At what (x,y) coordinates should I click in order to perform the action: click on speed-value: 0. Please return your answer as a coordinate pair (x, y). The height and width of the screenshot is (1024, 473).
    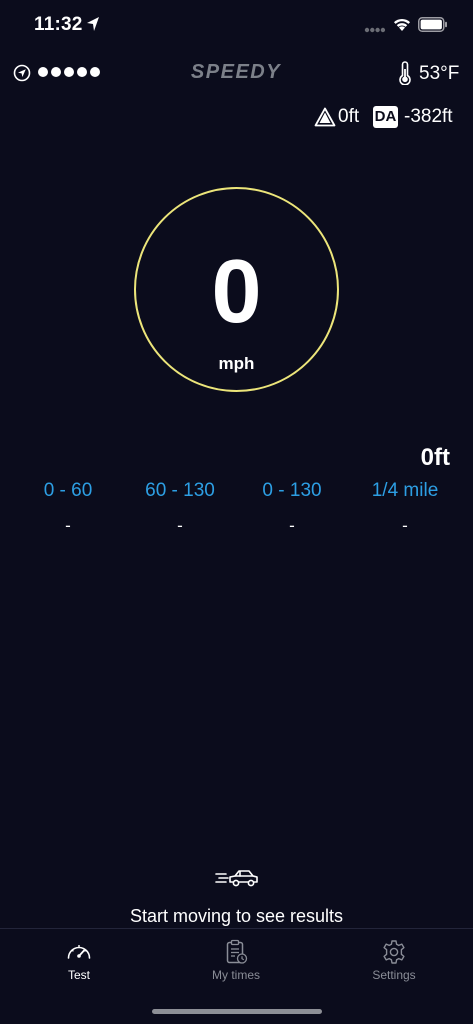
    Looking at the image, I should click on (236, 292).